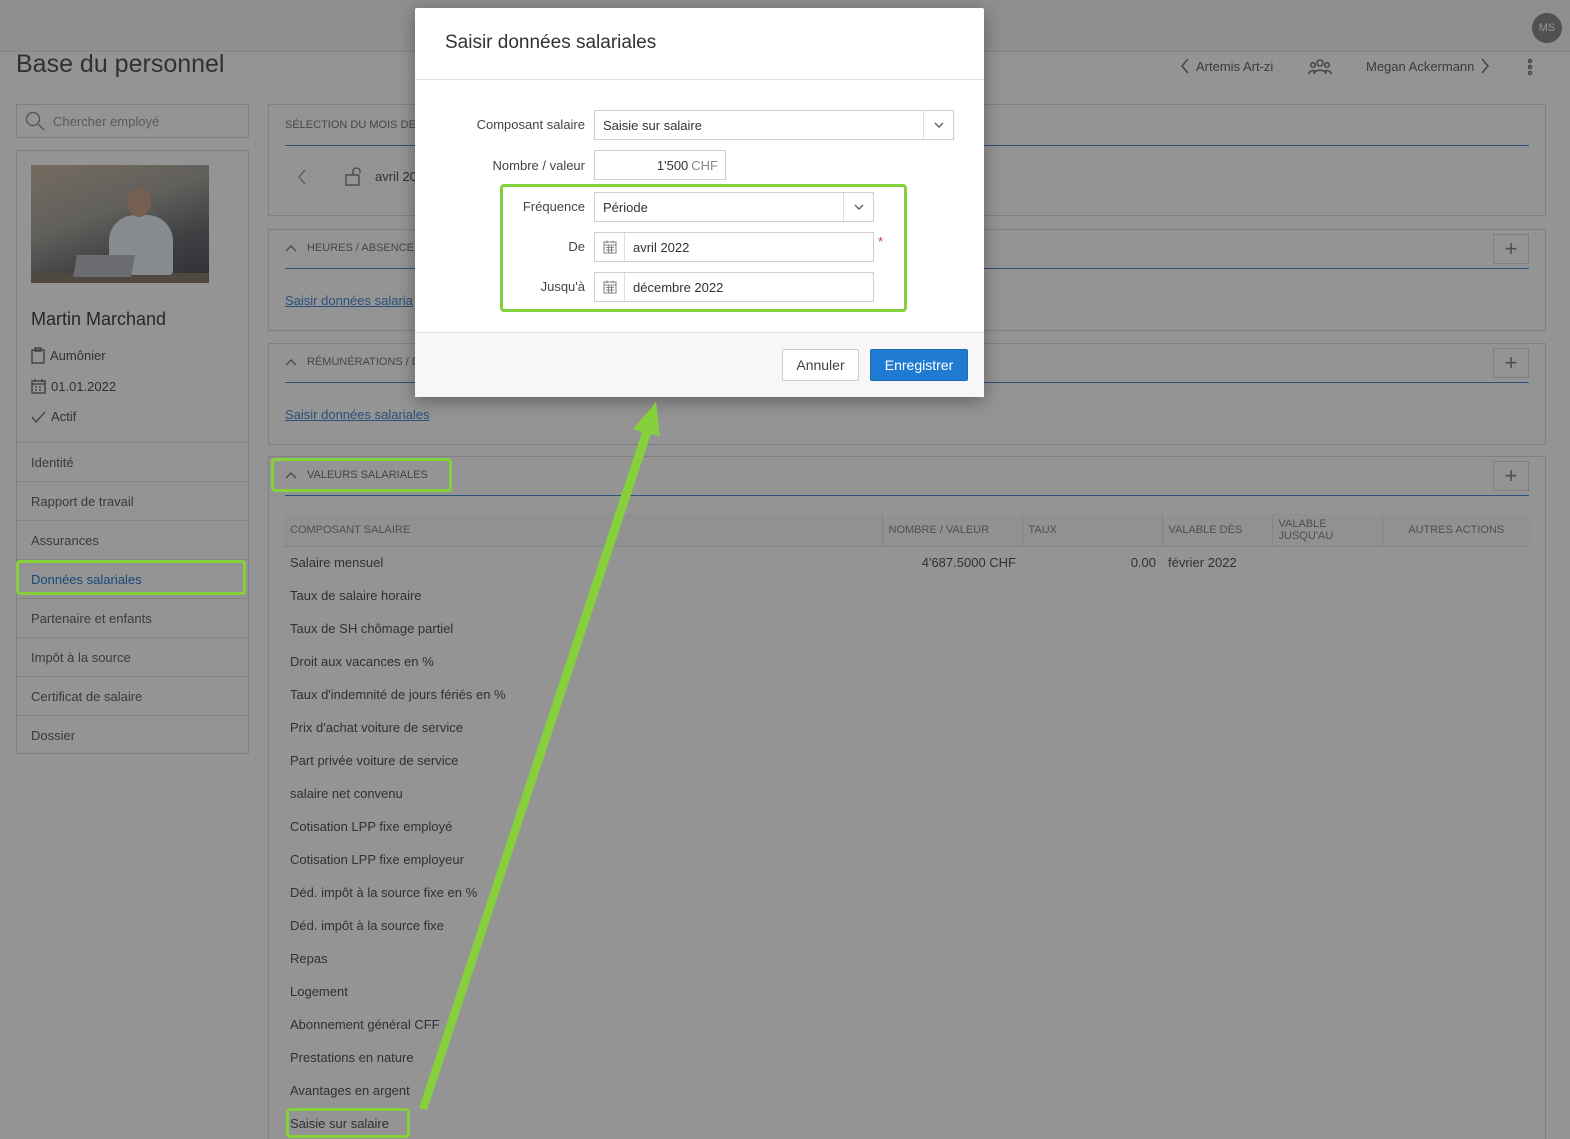 Image resolution: width=1570 pixels, height=1139 pixels. I want to click on save-button: Enregistrer, so click(919, 365).